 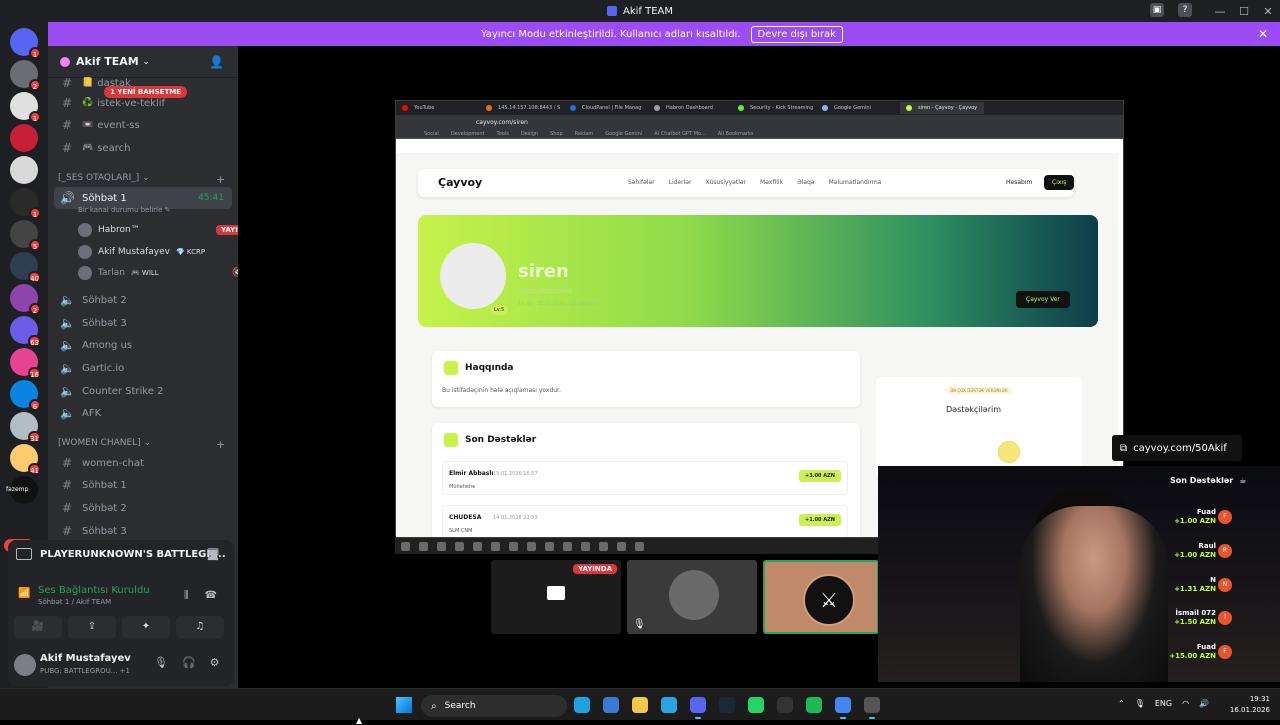 What do you see at coordinates (1268, 11) in the screenshot?
I see `close-button: ✕` at bounding box center [1268, 11].